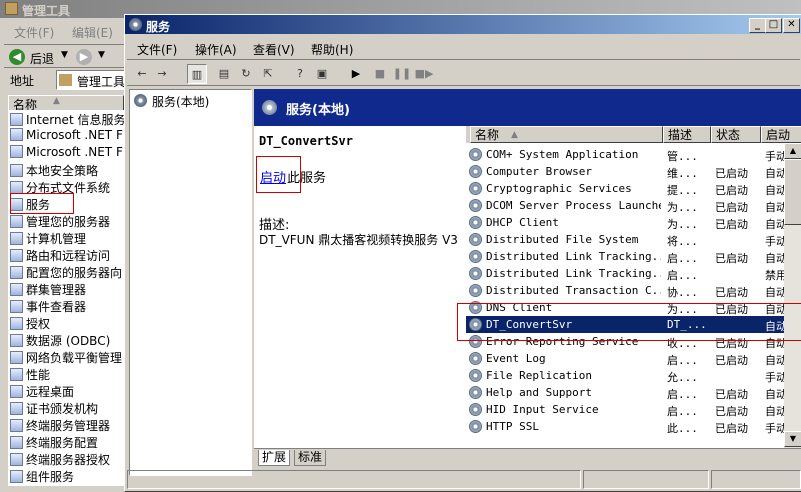  What do you see at coordinates (101, 55) in the screenshot?
I see `forward-dropdown-icon: ▼` at bounding box center [101, 55].